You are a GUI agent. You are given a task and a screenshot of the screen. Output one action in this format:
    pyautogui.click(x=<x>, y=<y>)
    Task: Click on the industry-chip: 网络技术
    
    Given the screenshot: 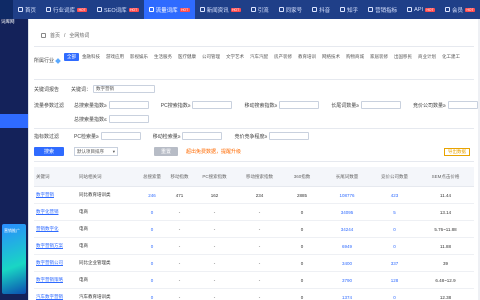 What is the action you would take?
    pyautogui.click(x=331, y=57)
    